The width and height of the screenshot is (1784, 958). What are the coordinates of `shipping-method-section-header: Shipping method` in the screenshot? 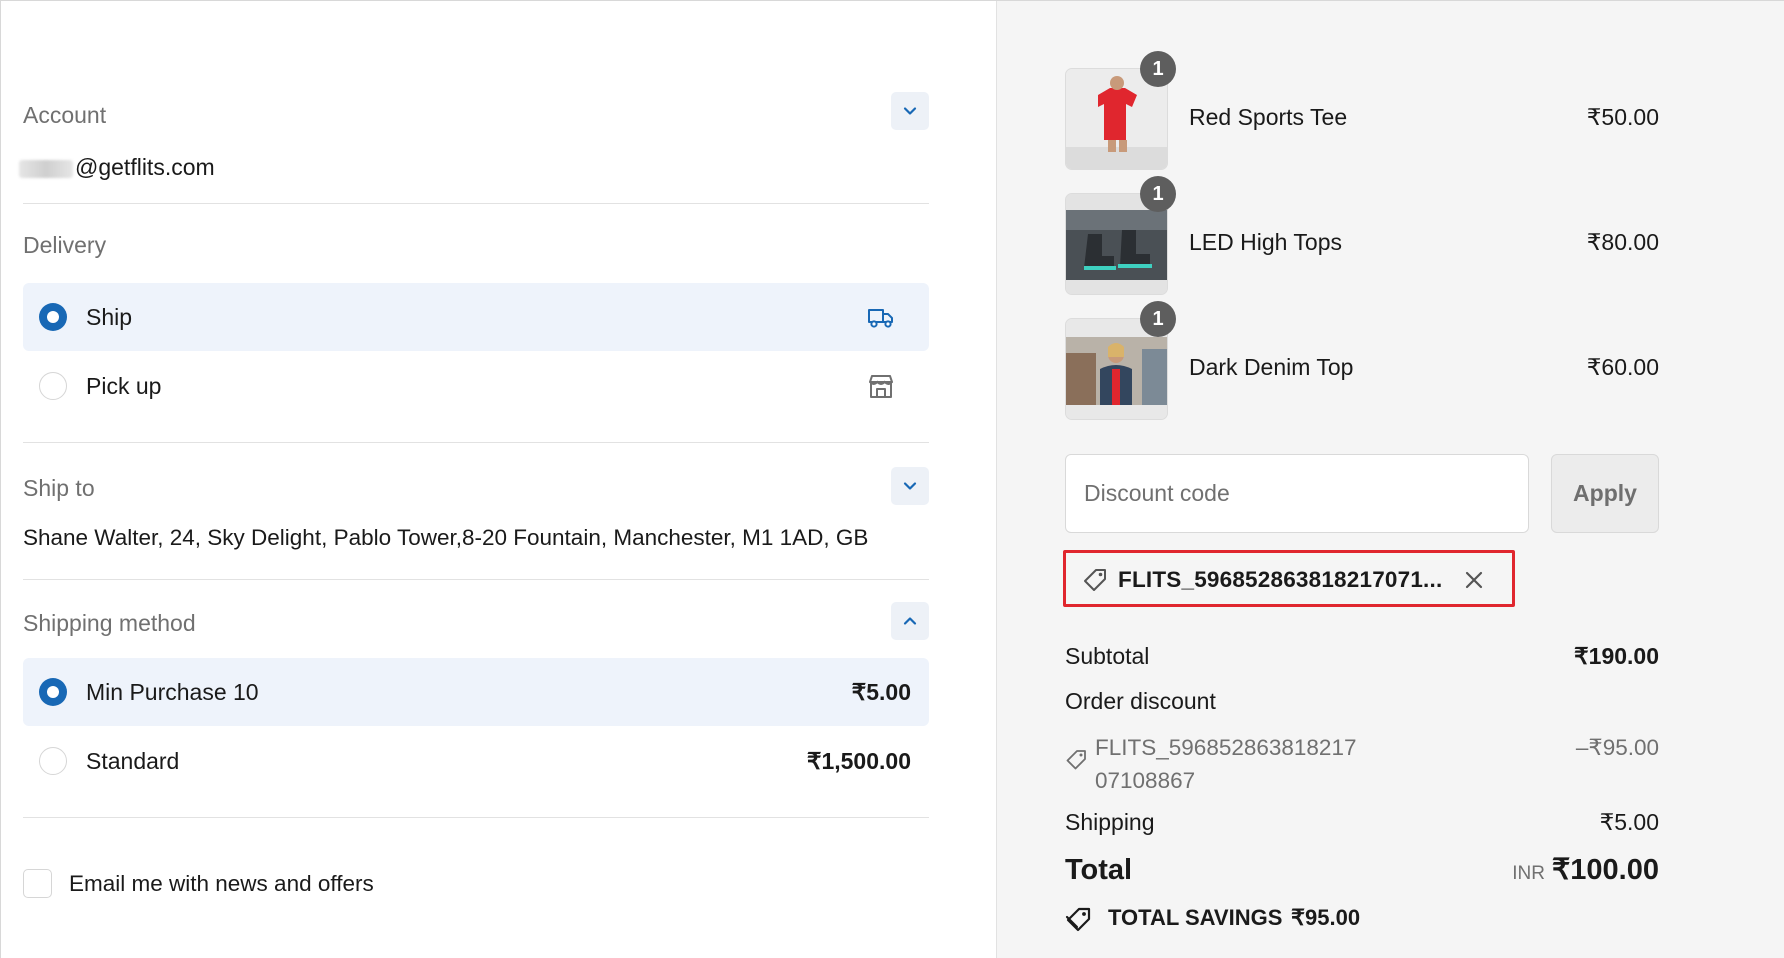 It's located at (476, 622).